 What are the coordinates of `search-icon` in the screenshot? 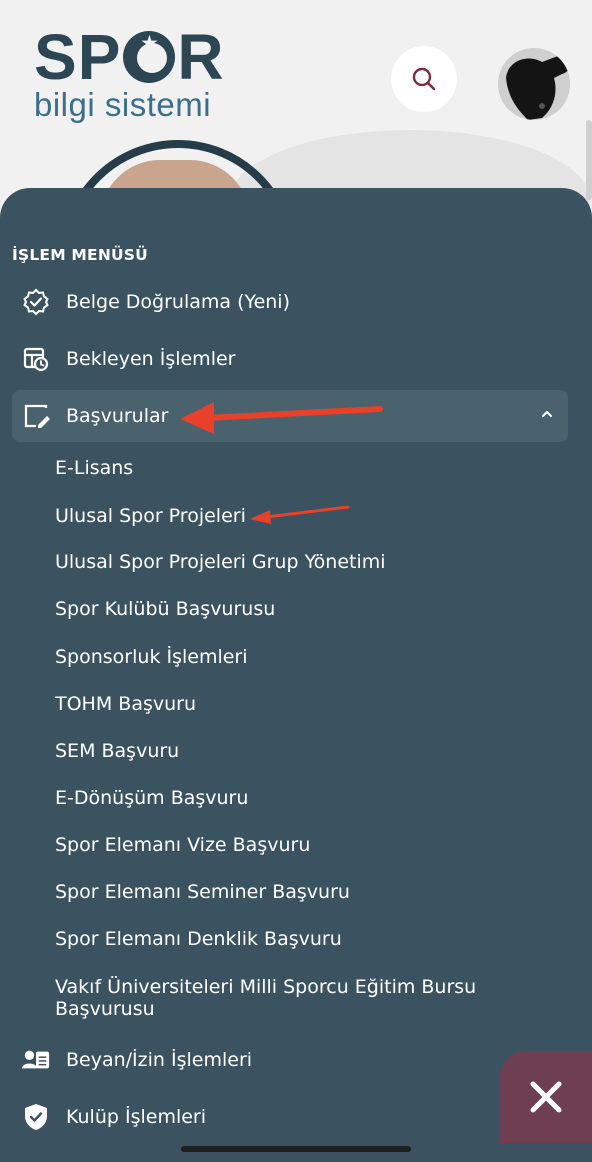 It's located at (424, 79).